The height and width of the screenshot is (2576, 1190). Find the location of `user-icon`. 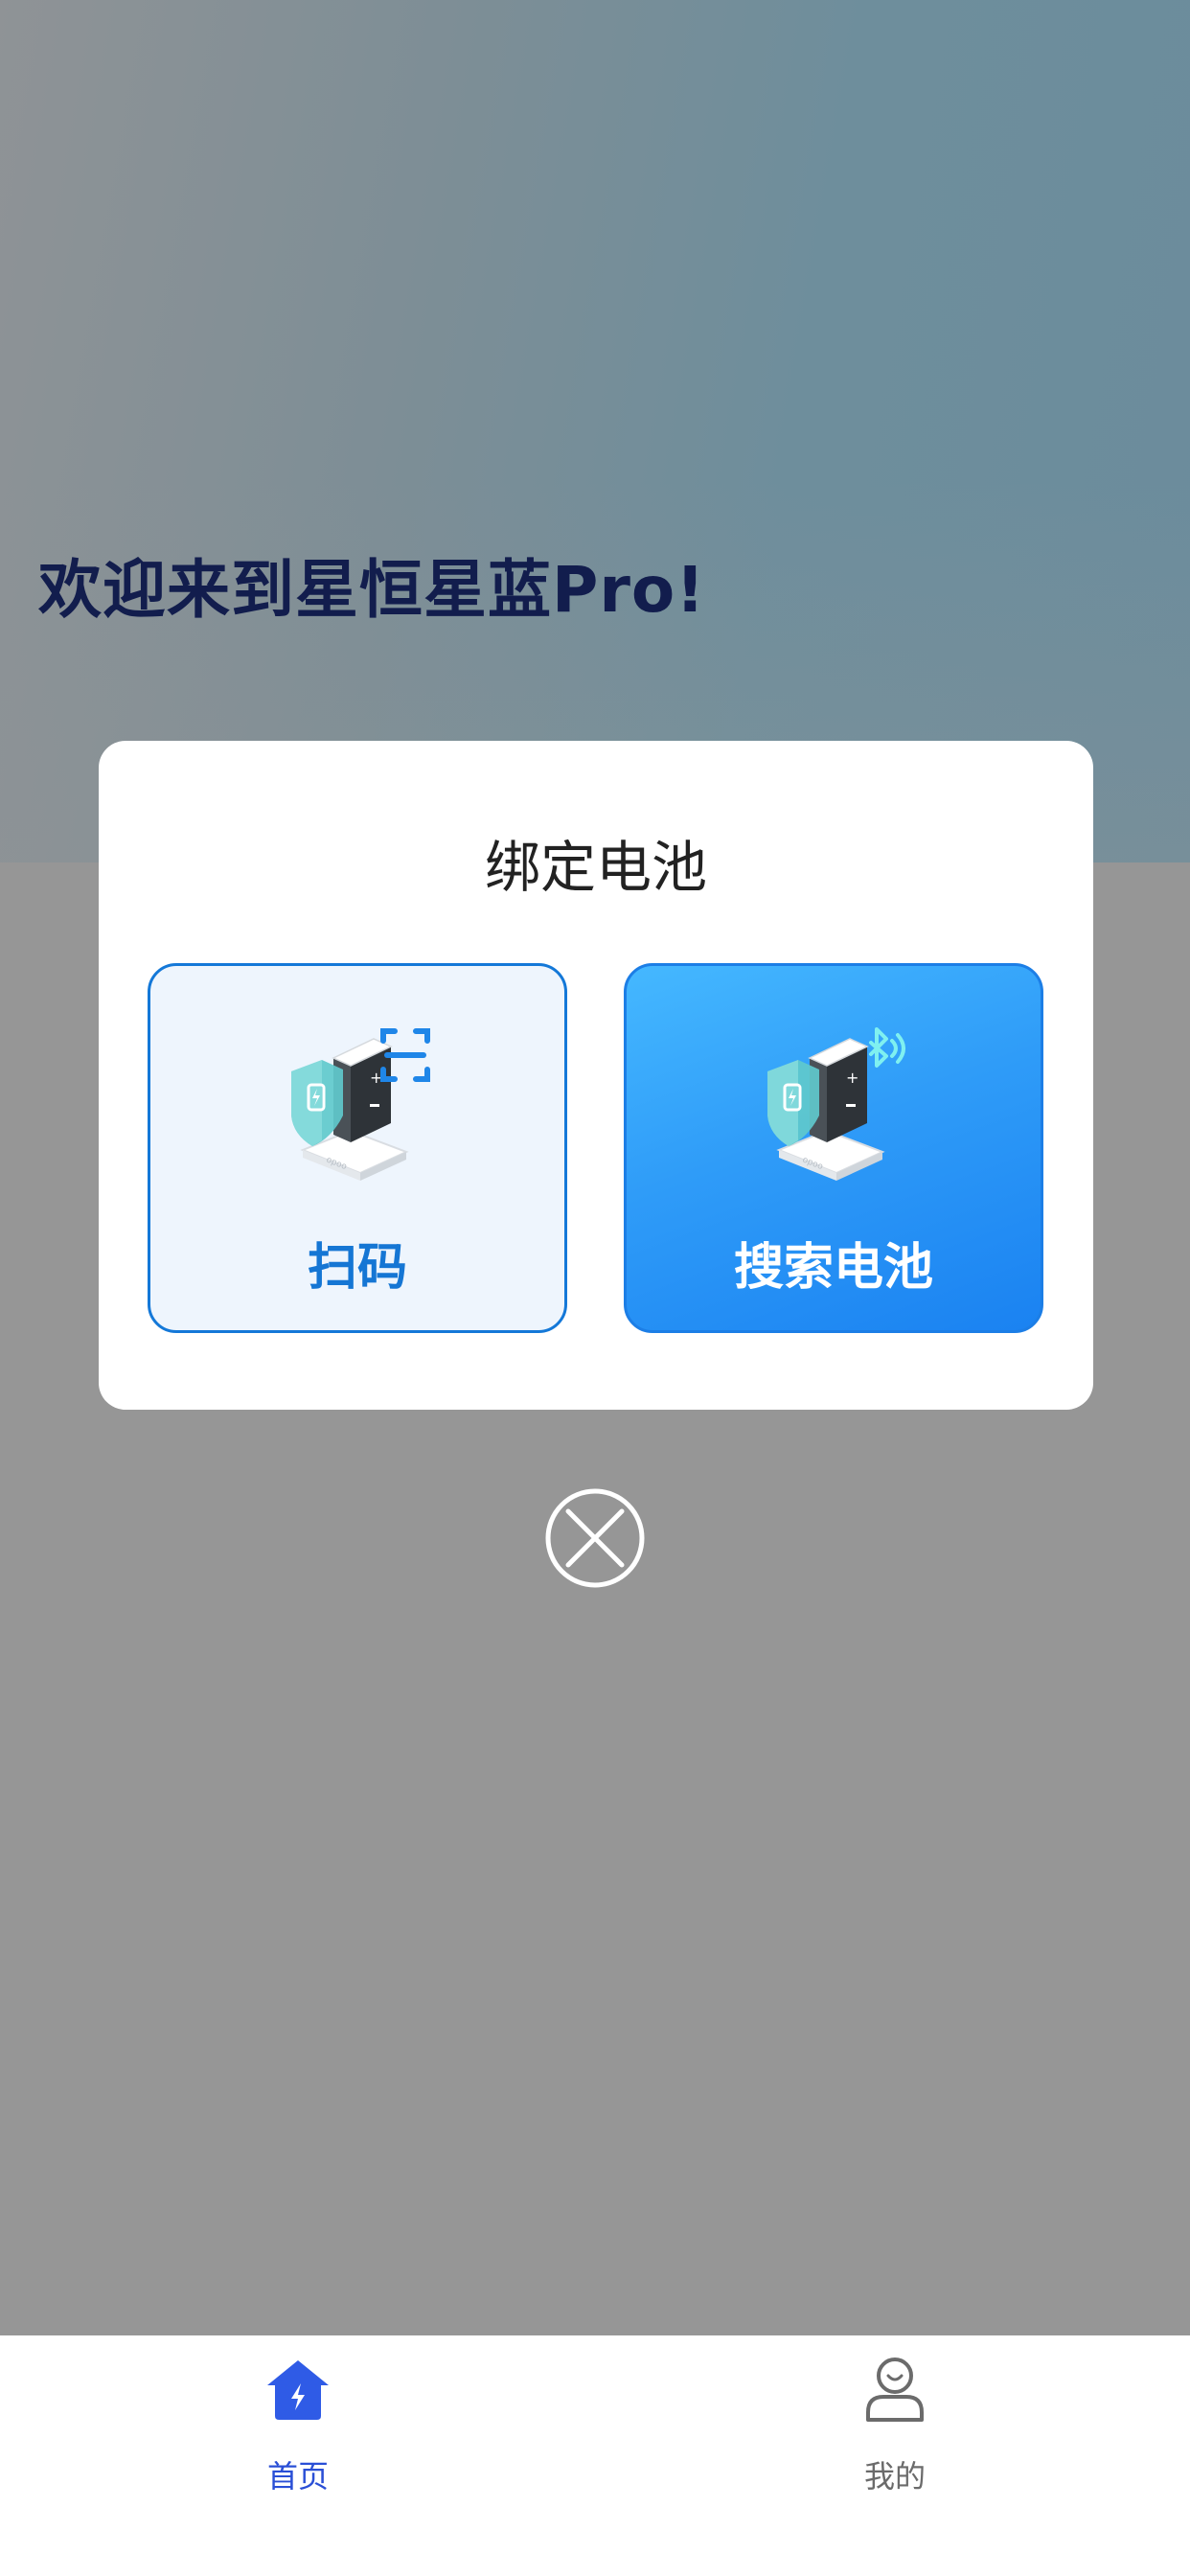

user-icon is located at coordinates (895, 2390).